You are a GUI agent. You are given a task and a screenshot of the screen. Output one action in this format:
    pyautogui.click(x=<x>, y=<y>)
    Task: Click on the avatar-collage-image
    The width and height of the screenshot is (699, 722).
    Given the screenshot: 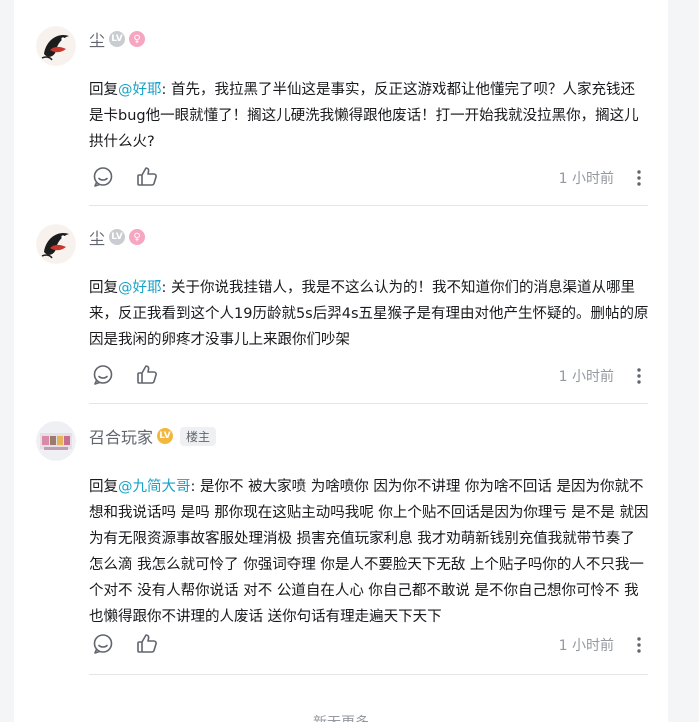 What is the action you would take?
    pyautogui.click(x=56, y=441)
    